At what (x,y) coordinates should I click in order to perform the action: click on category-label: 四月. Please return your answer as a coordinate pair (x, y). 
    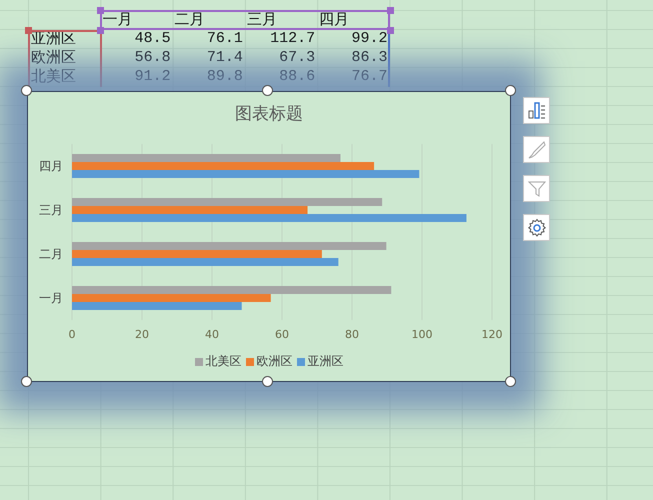
    Looking at the image, I should click on (51, 166).